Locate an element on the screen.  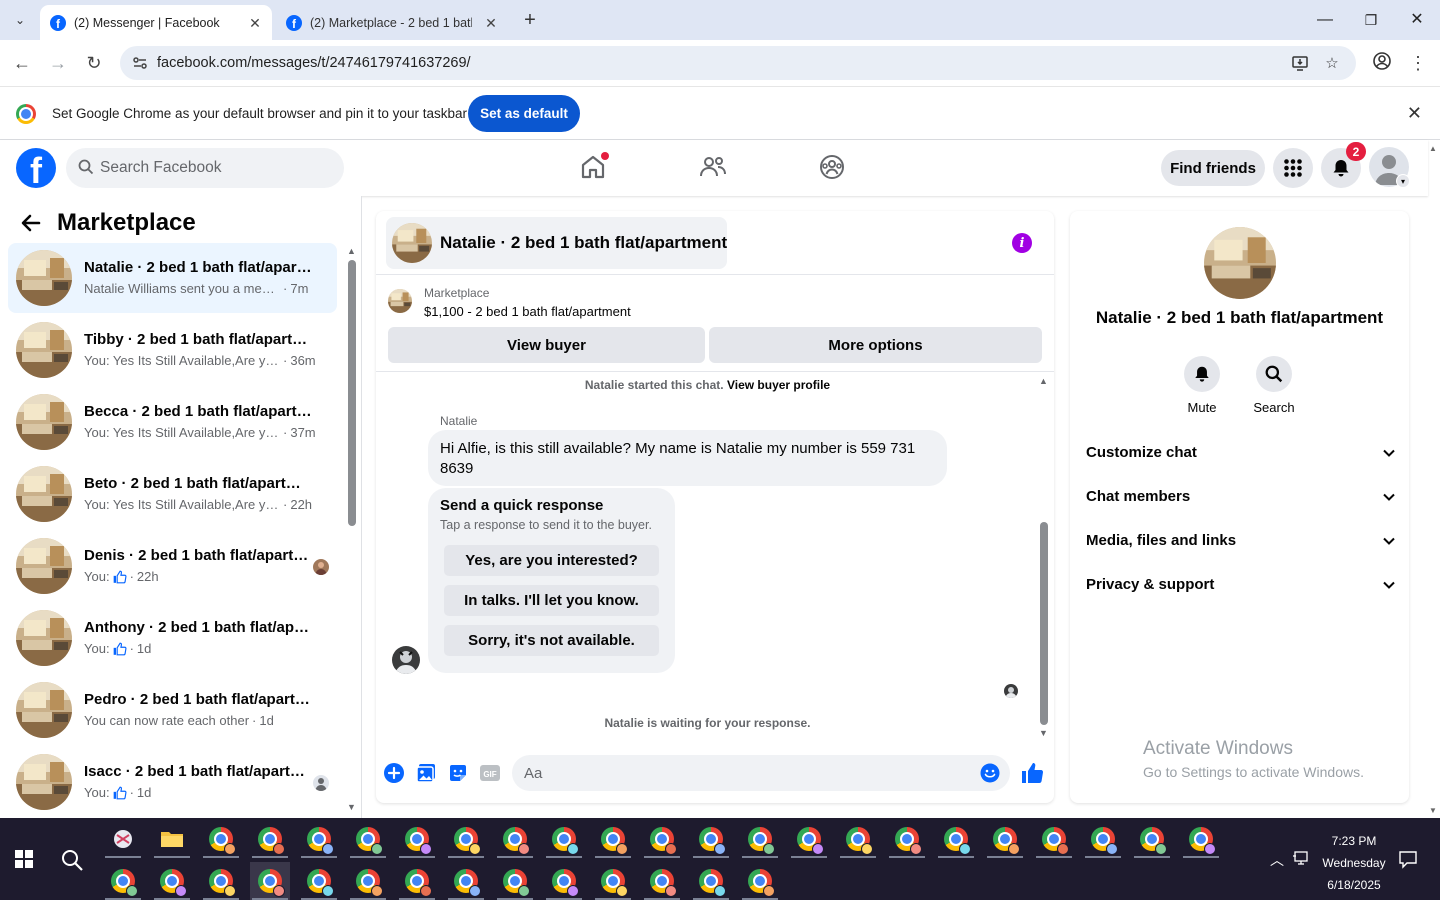
new-tab-plus-icon: + is located at coordinates (530, 20).